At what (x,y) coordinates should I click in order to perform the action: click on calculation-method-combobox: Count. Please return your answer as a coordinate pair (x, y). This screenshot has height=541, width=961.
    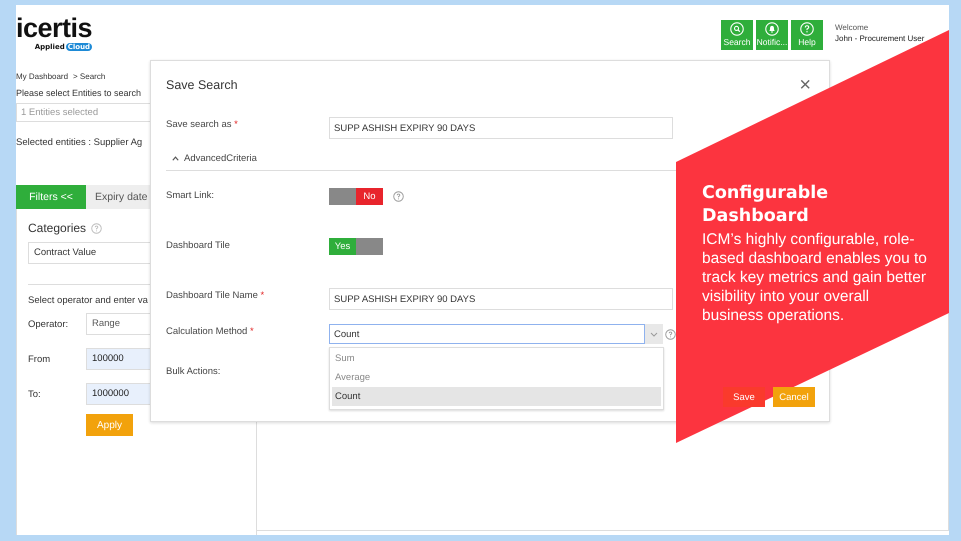
    Looking at the image, I should click on (487, 334).